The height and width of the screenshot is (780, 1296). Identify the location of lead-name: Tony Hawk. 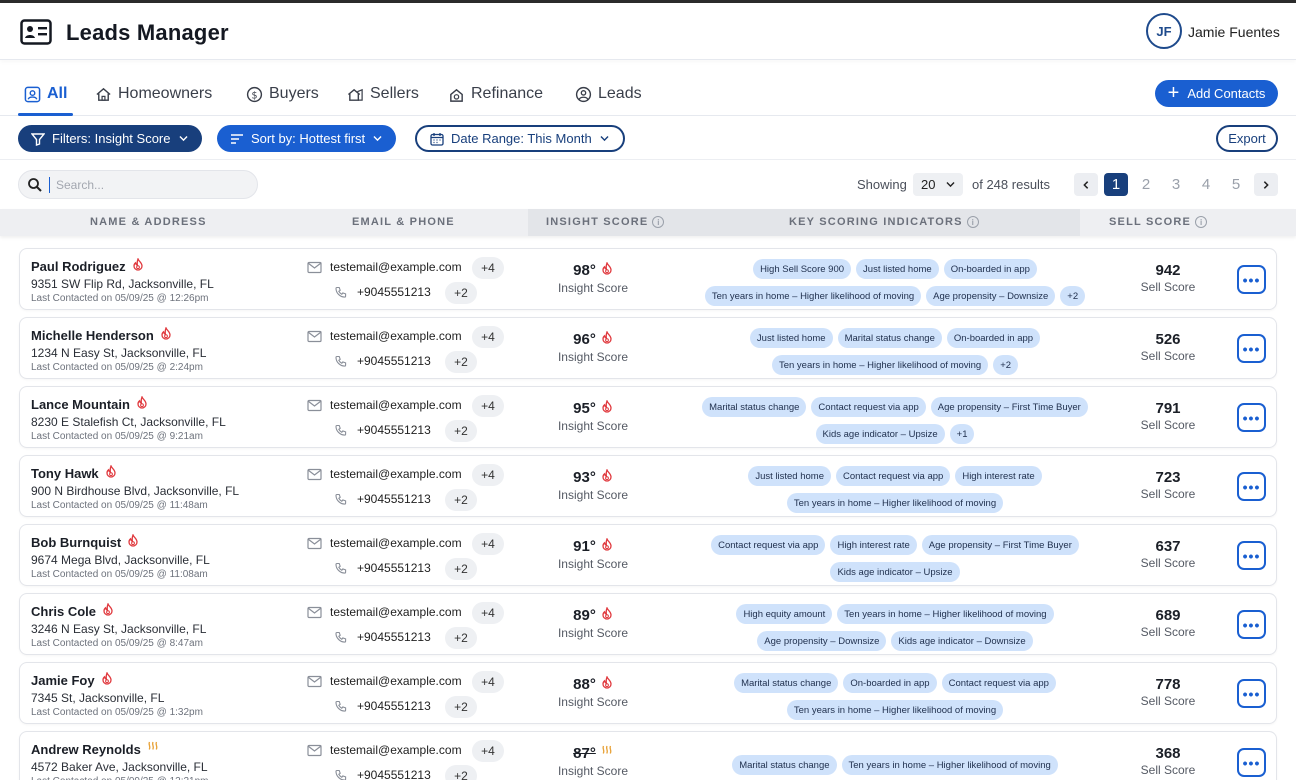
(135, 473).